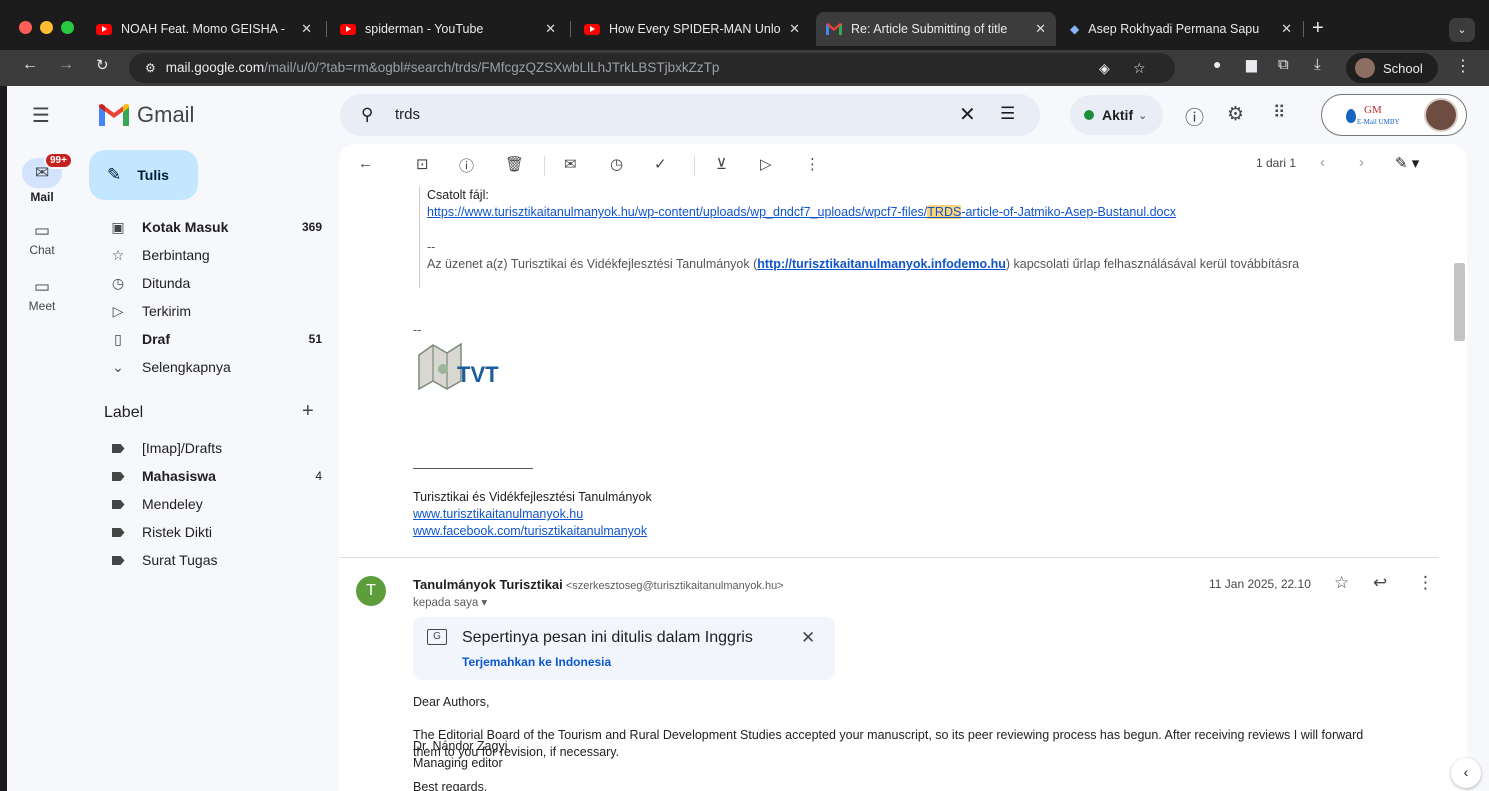  What do you see at coordinates (766, 164) in the screenshot?
I see `label-icon: ▷` at bounding box center [766, 164].